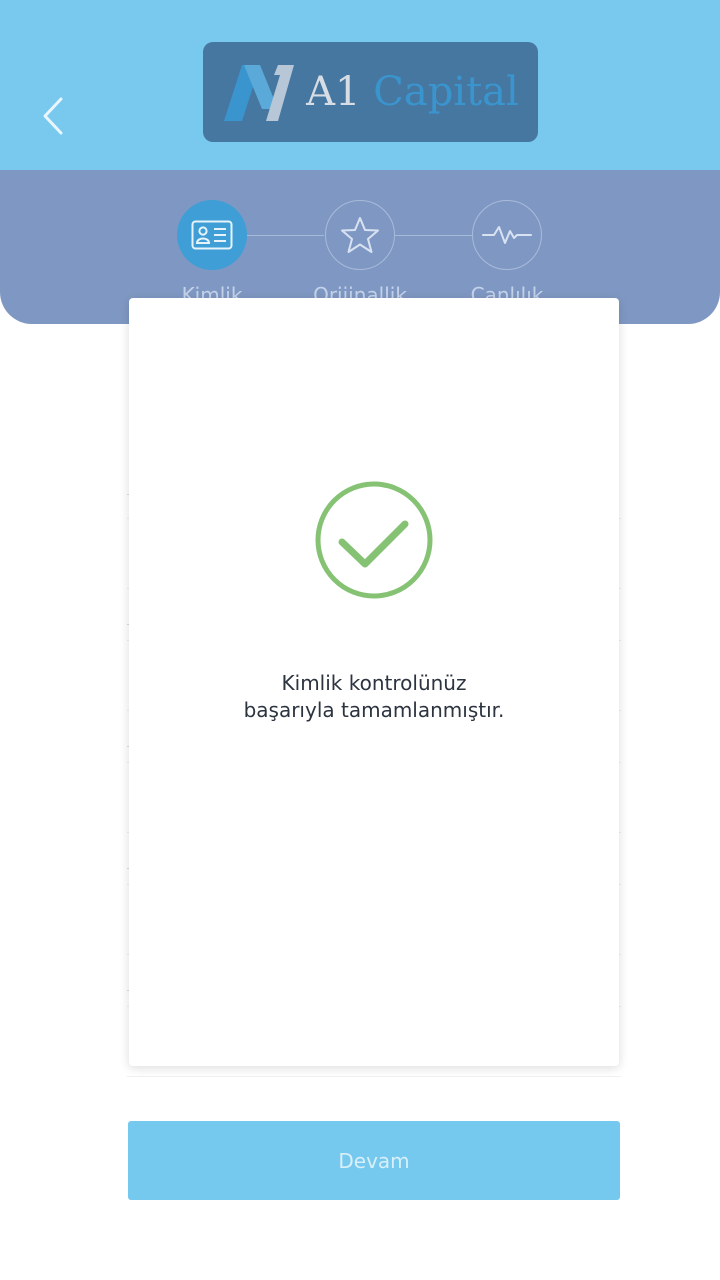 The width and height of the screenshot is (720, 1280). I want to click on success-check-icon, so click(374, 540).